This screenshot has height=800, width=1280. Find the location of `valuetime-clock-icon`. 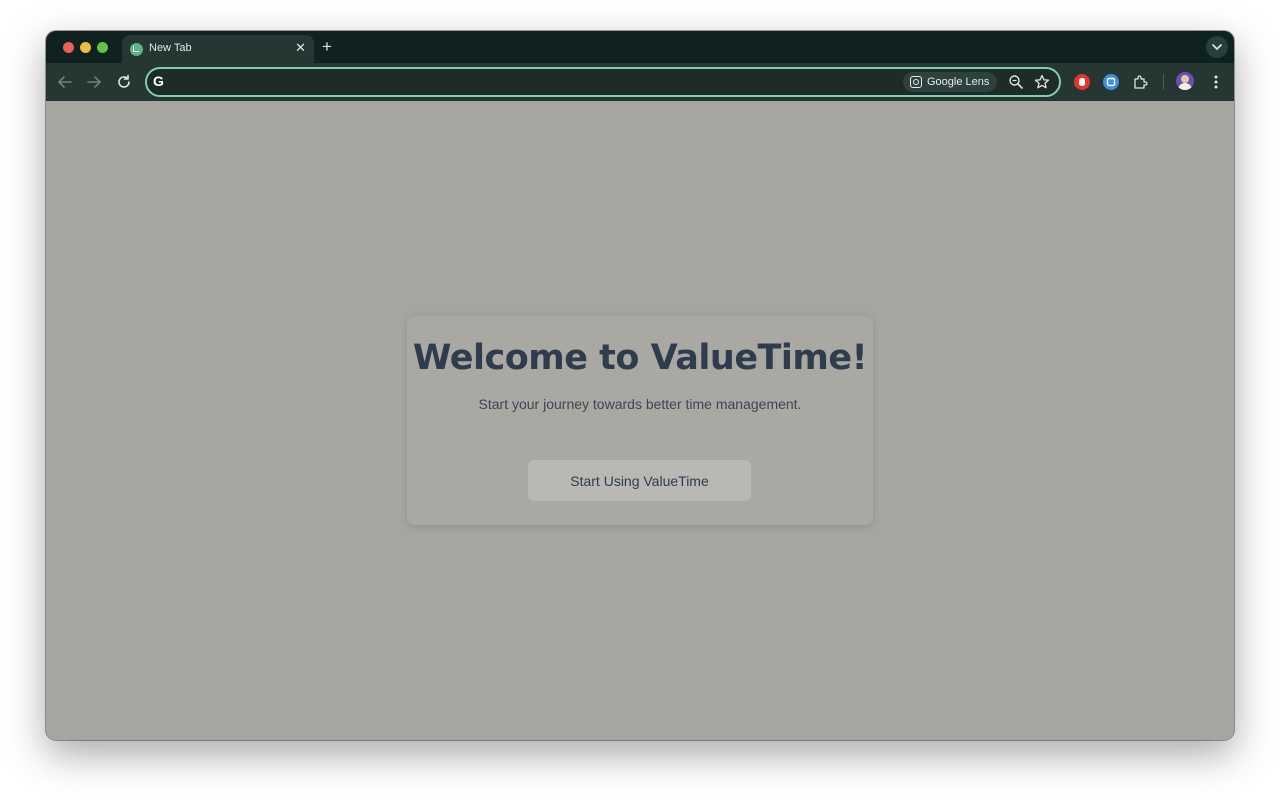

valuetime-clock-icon is located at coordinates (136, 49).